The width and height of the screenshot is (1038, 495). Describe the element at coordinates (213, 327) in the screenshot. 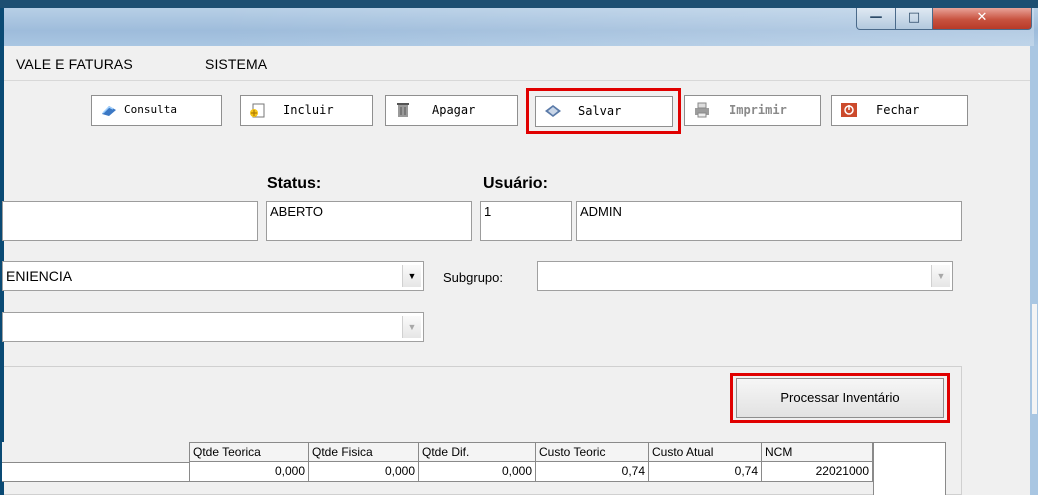

I see `third-select: ▼` at that location.